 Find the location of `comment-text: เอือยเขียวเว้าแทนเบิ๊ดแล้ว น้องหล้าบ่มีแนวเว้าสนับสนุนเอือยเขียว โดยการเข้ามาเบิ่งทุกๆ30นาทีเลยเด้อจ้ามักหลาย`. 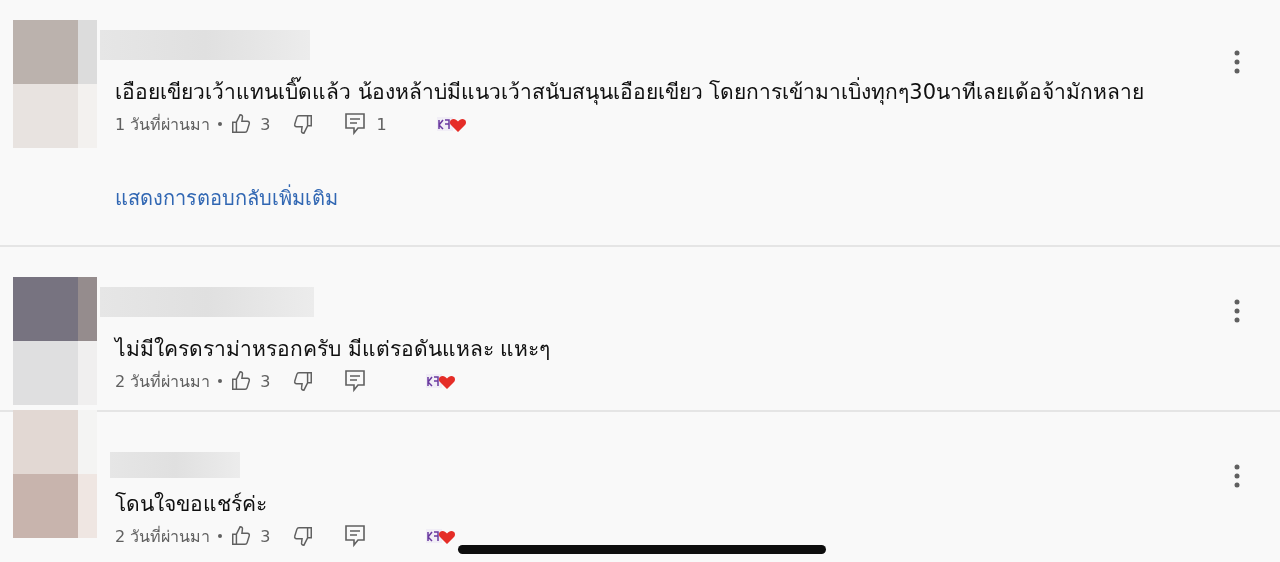

comment-text: เอือยเขียวเว้าแทนเบิ๊ดแล้ว น้องหล้าบ่มีแนวเว้าสนับสนุนเอือยเขียว โดยการเข้ามาเบิ่งทุกๆ30นาทีเลยเด้อจ้ามักหลาย is located at coordinates (697, 92).